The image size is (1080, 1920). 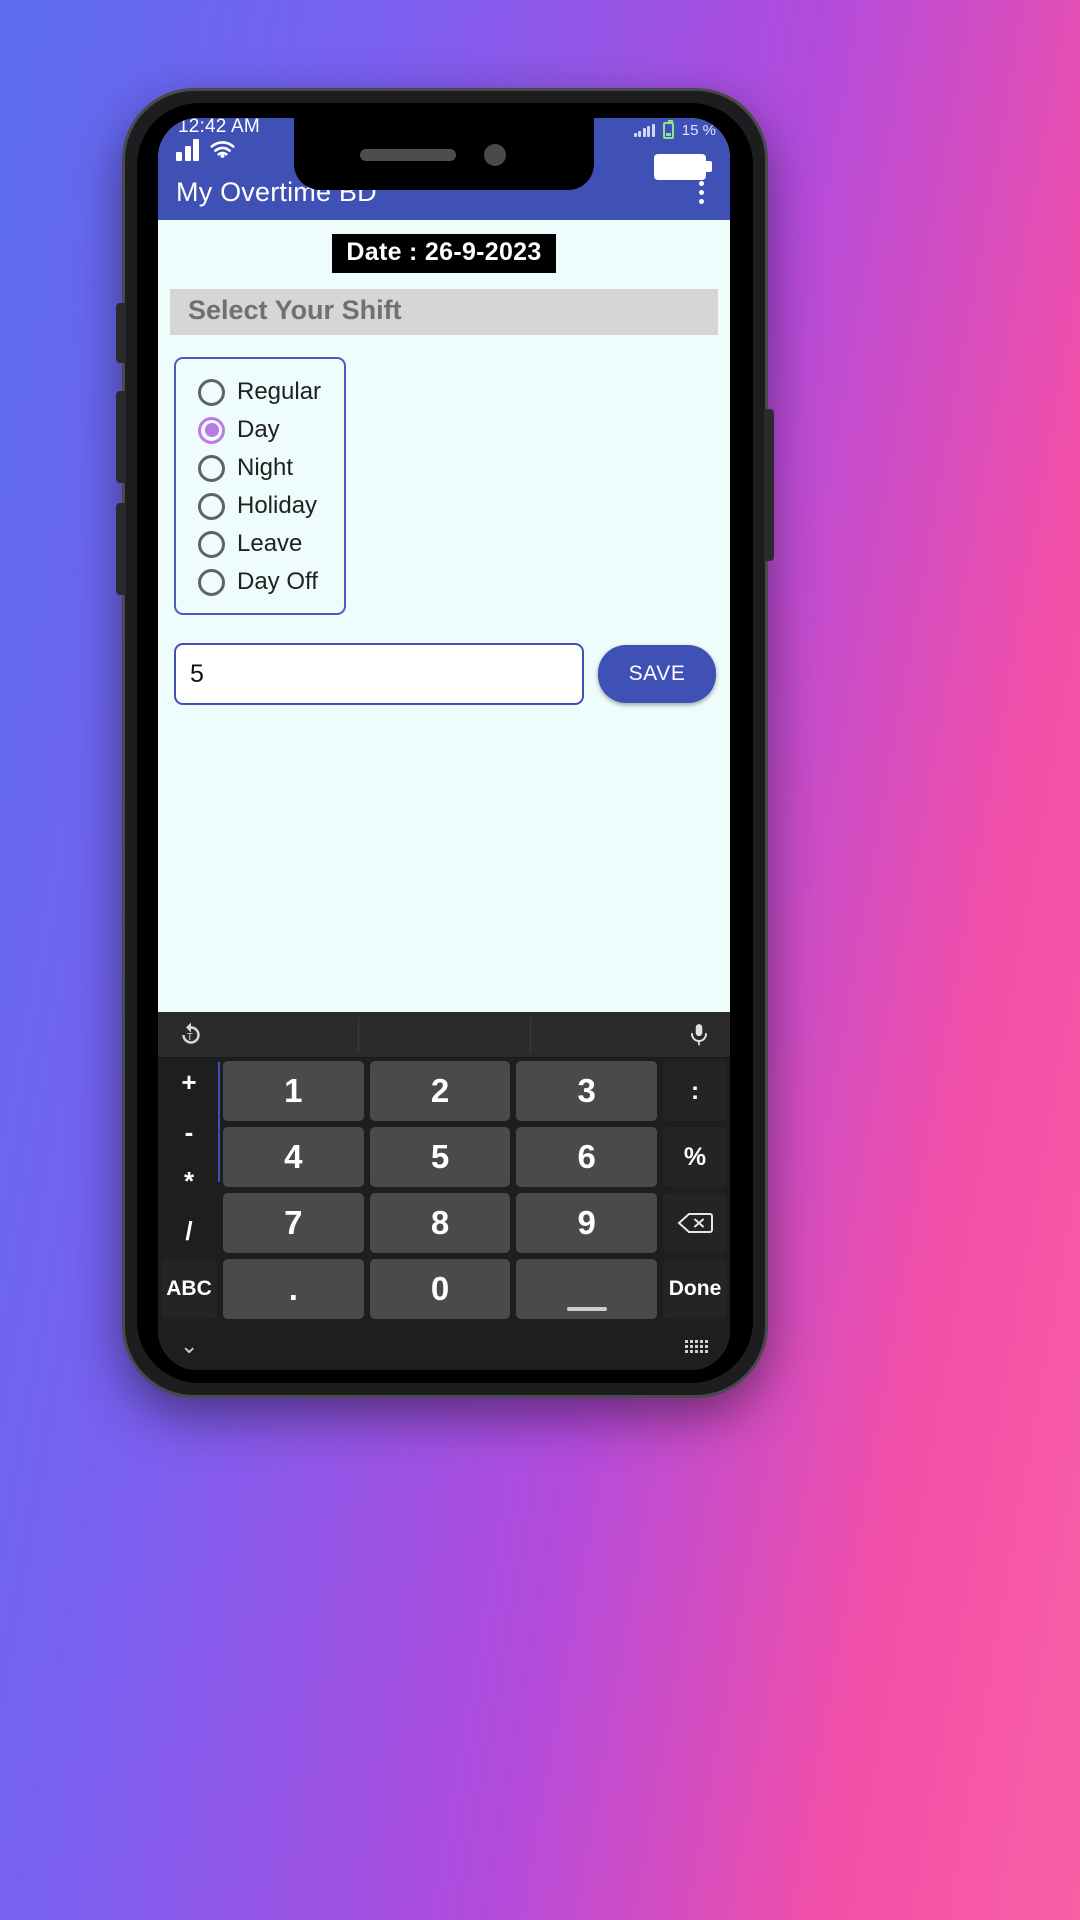 I want to click on save-button: SAVE, so click(x=657, y=674).